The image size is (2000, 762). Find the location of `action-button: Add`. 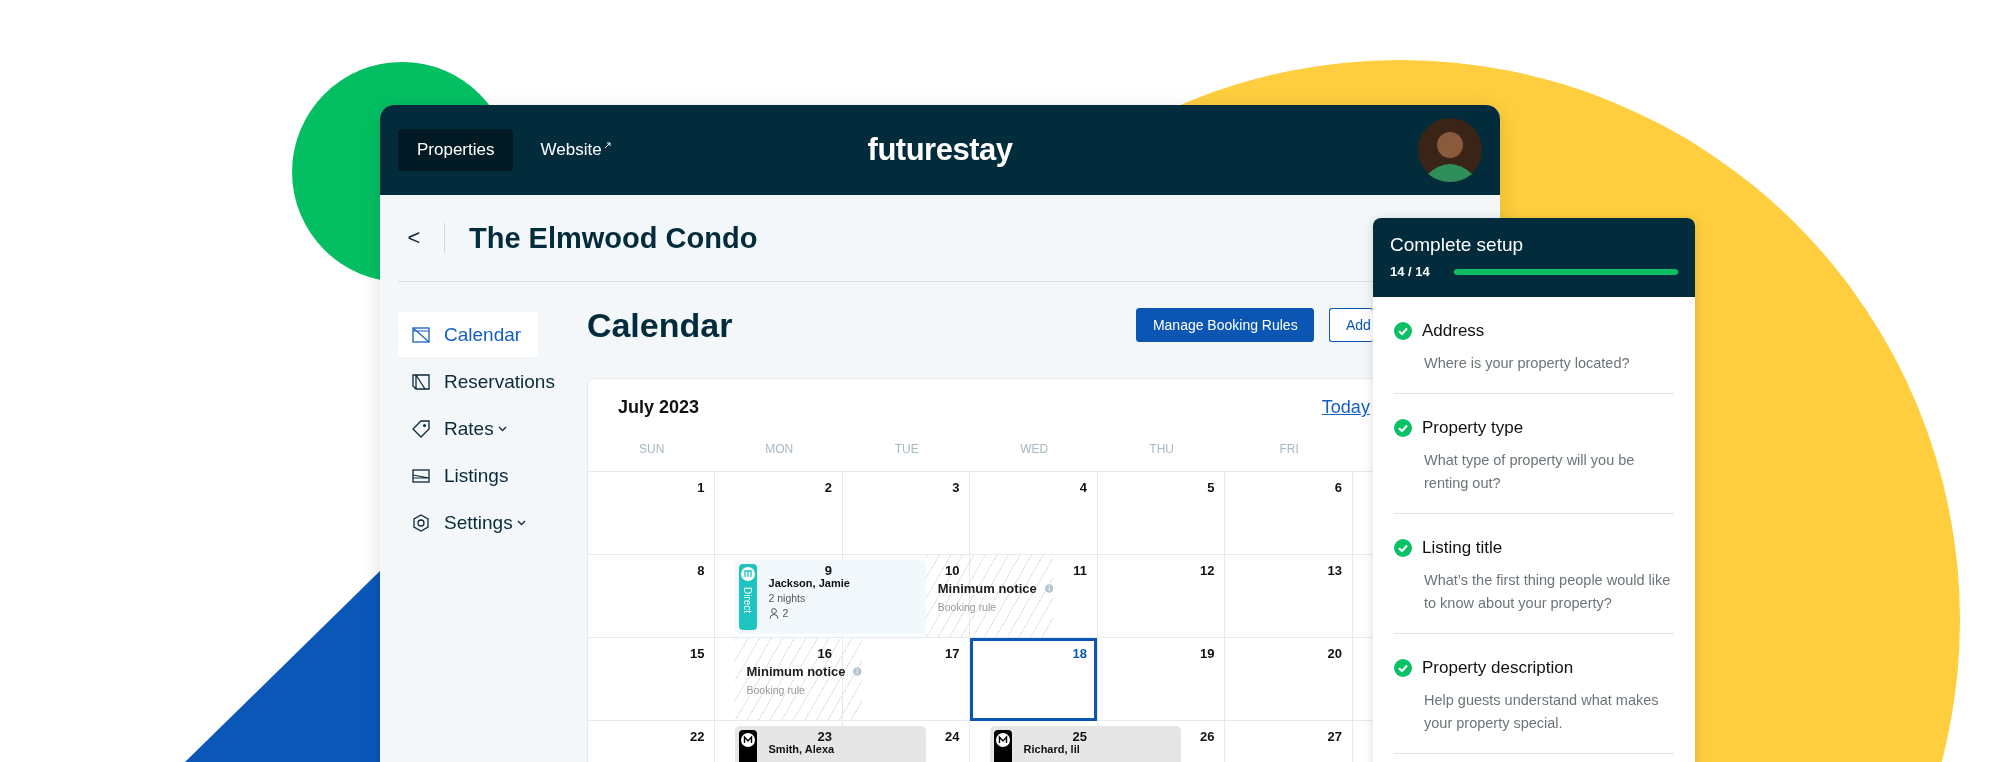

action-button: Add is located at coordinates (1350, 325).